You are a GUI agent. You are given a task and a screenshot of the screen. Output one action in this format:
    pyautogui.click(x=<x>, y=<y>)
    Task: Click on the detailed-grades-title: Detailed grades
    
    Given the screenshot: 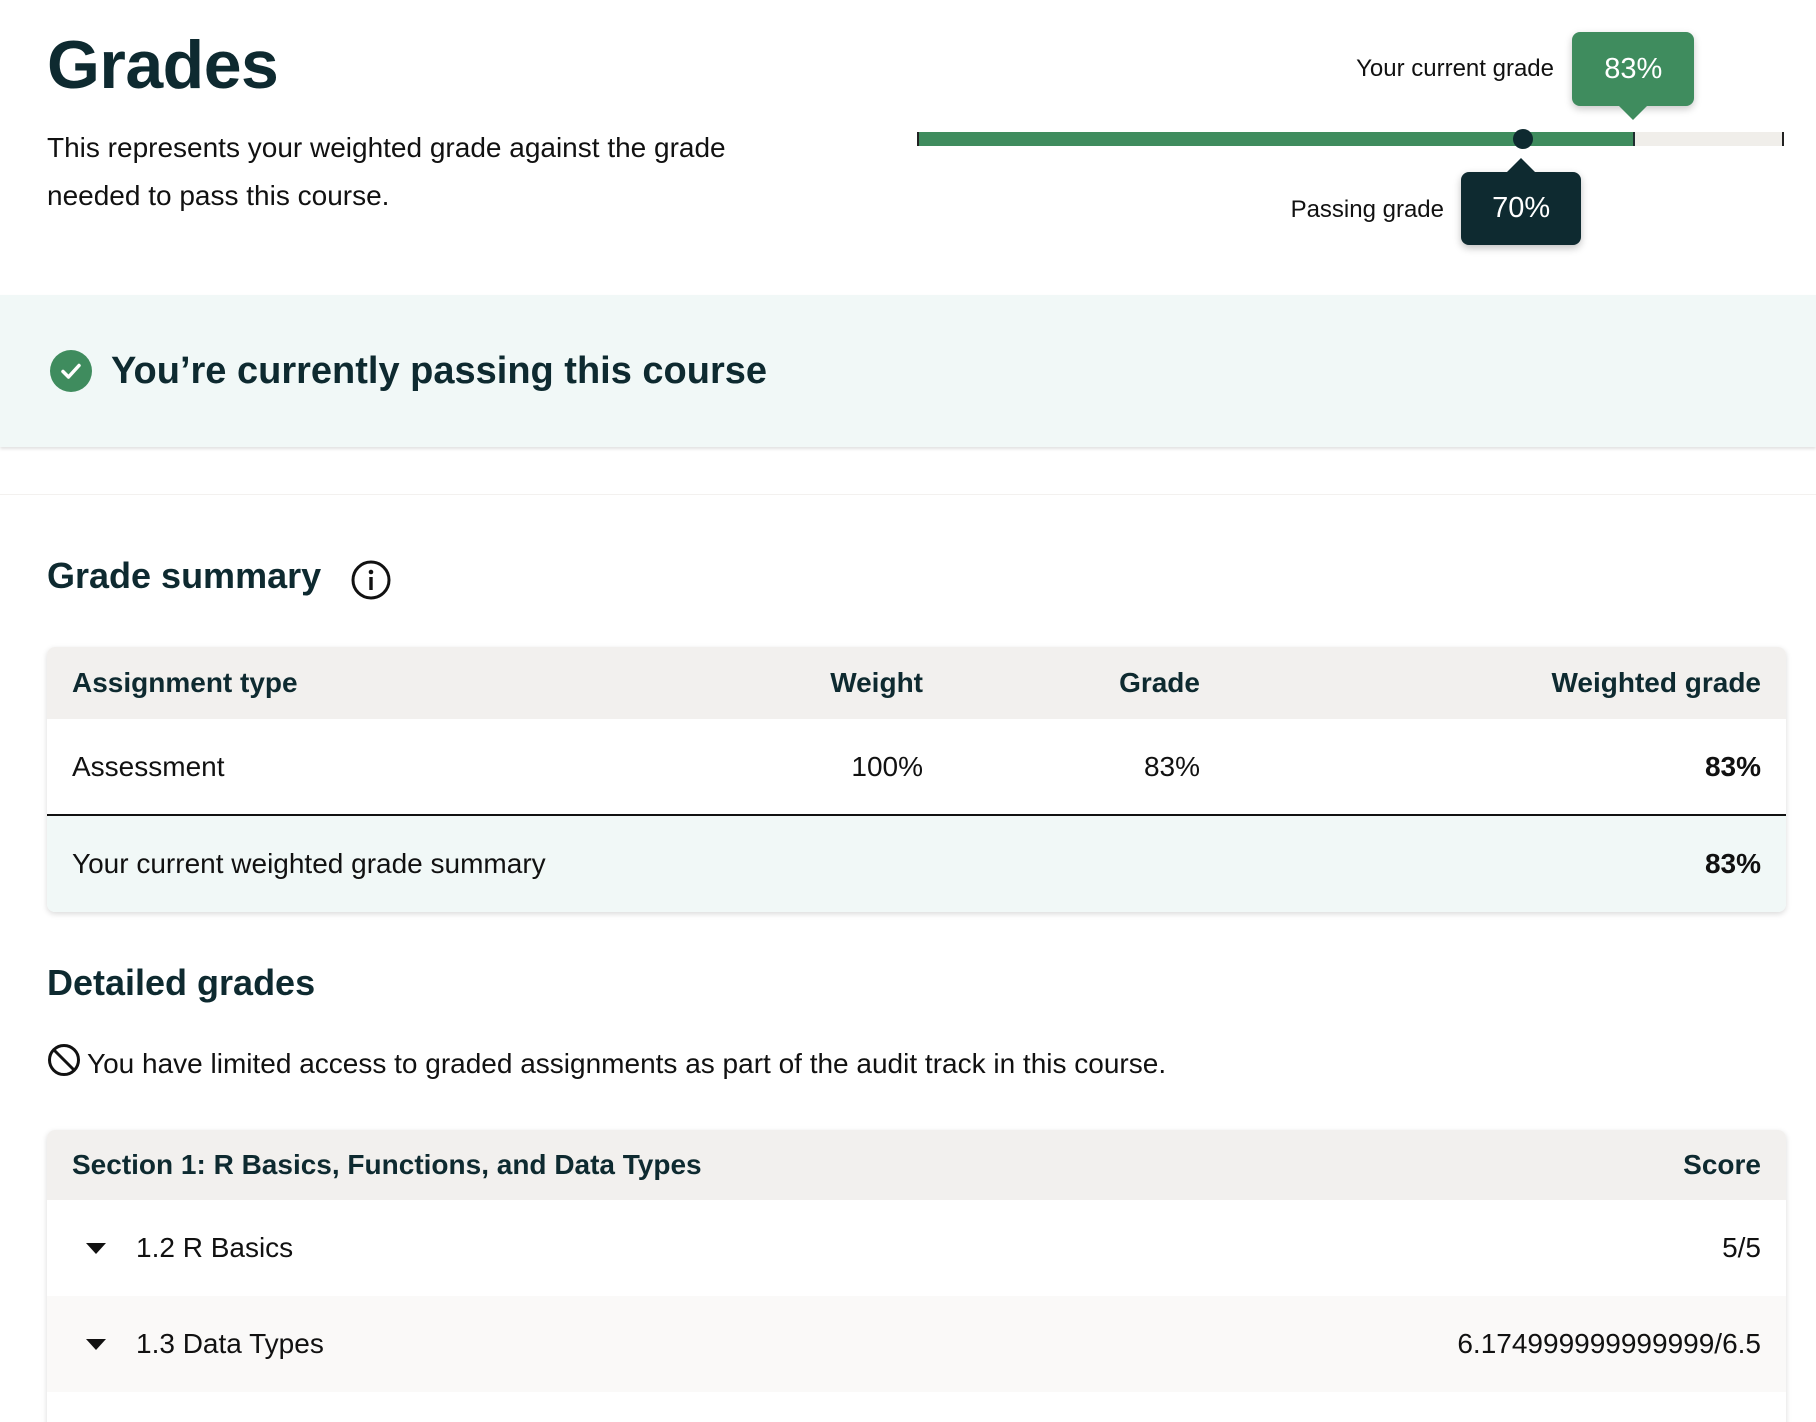 What is the action you would take?
    pyautogui.click(x=181, y=982)
    